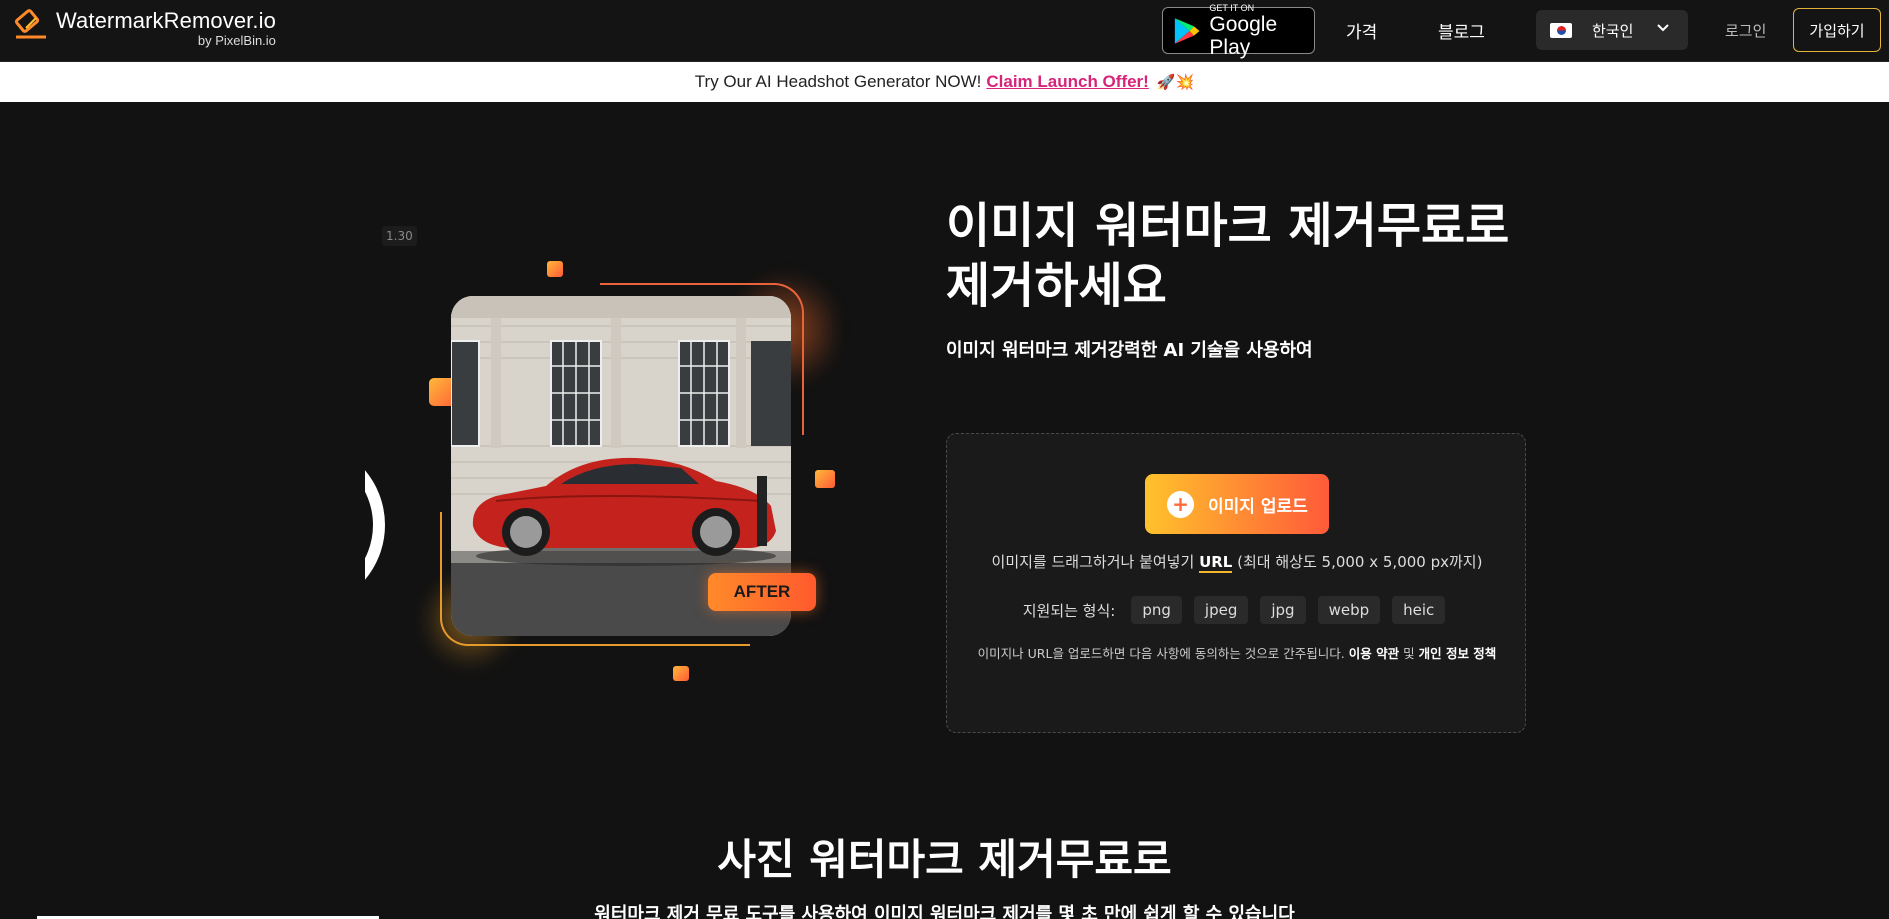 The height and width of the screenshot is (919, 1889). I want to click on promo-text: Try Our AI Headshot Generator NOW!, so click(838, 81).